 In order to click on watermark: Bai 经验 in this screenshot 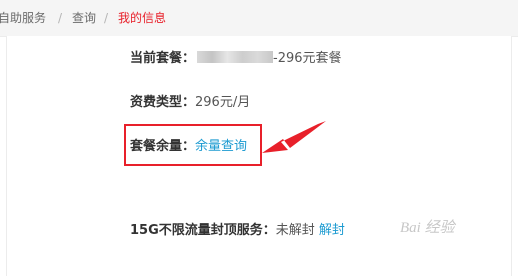, I will do `click(427, 228)`.